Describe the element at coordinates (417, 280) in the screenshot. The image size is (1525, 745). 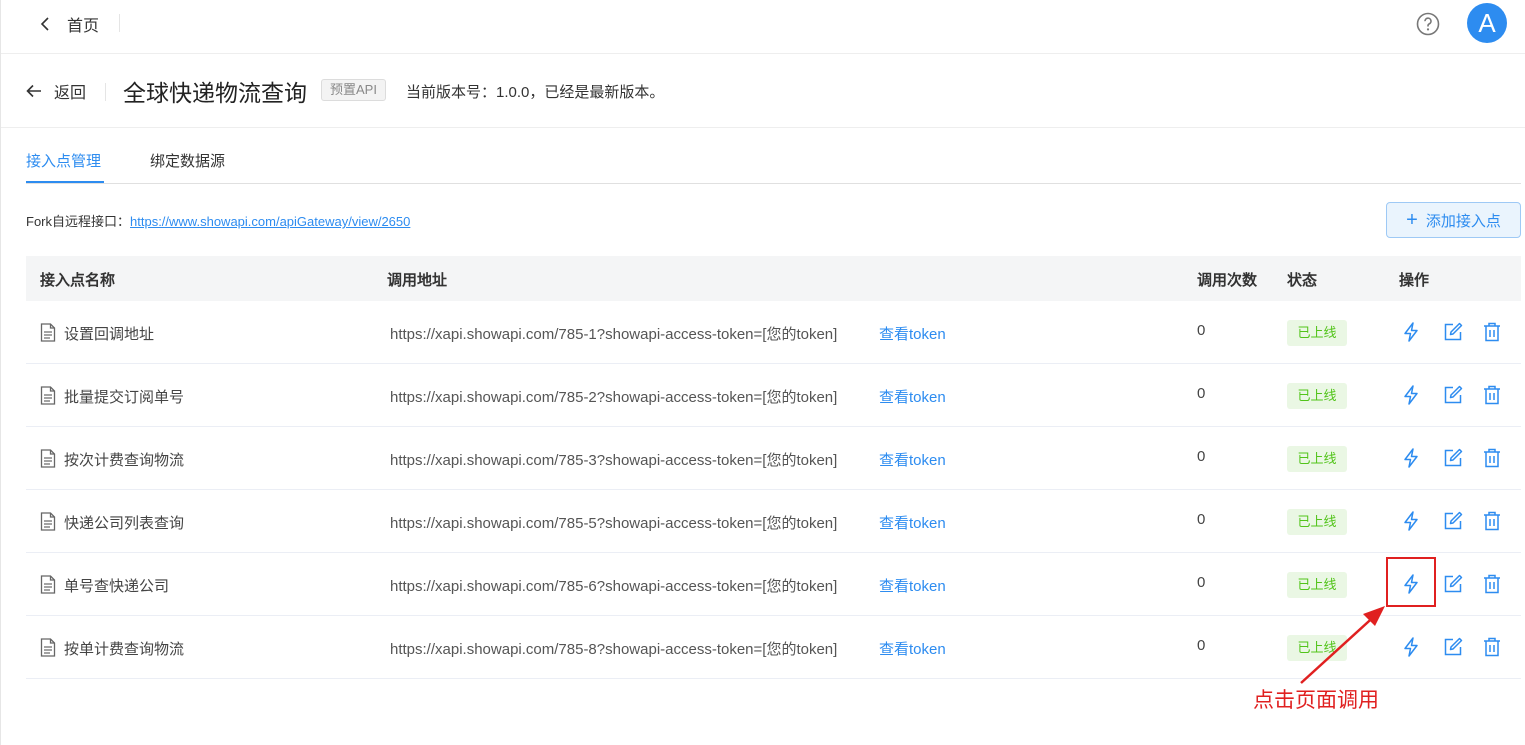
I see `header-url: 调用地址` at that location.